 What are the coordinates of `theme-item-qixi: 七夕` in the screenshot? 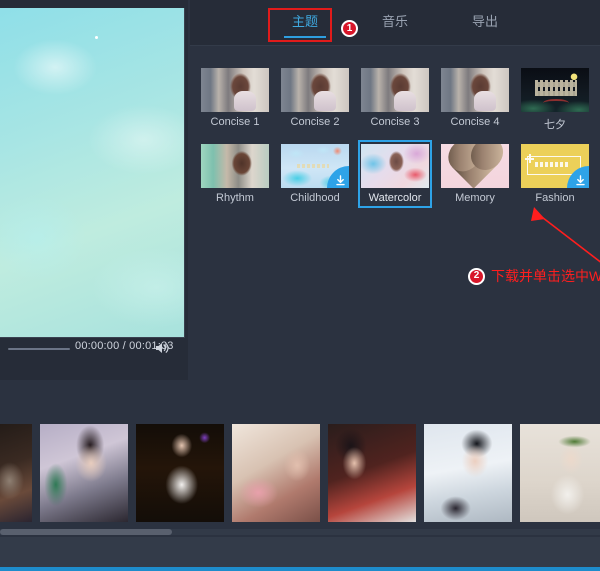 It's located at (555, 100).